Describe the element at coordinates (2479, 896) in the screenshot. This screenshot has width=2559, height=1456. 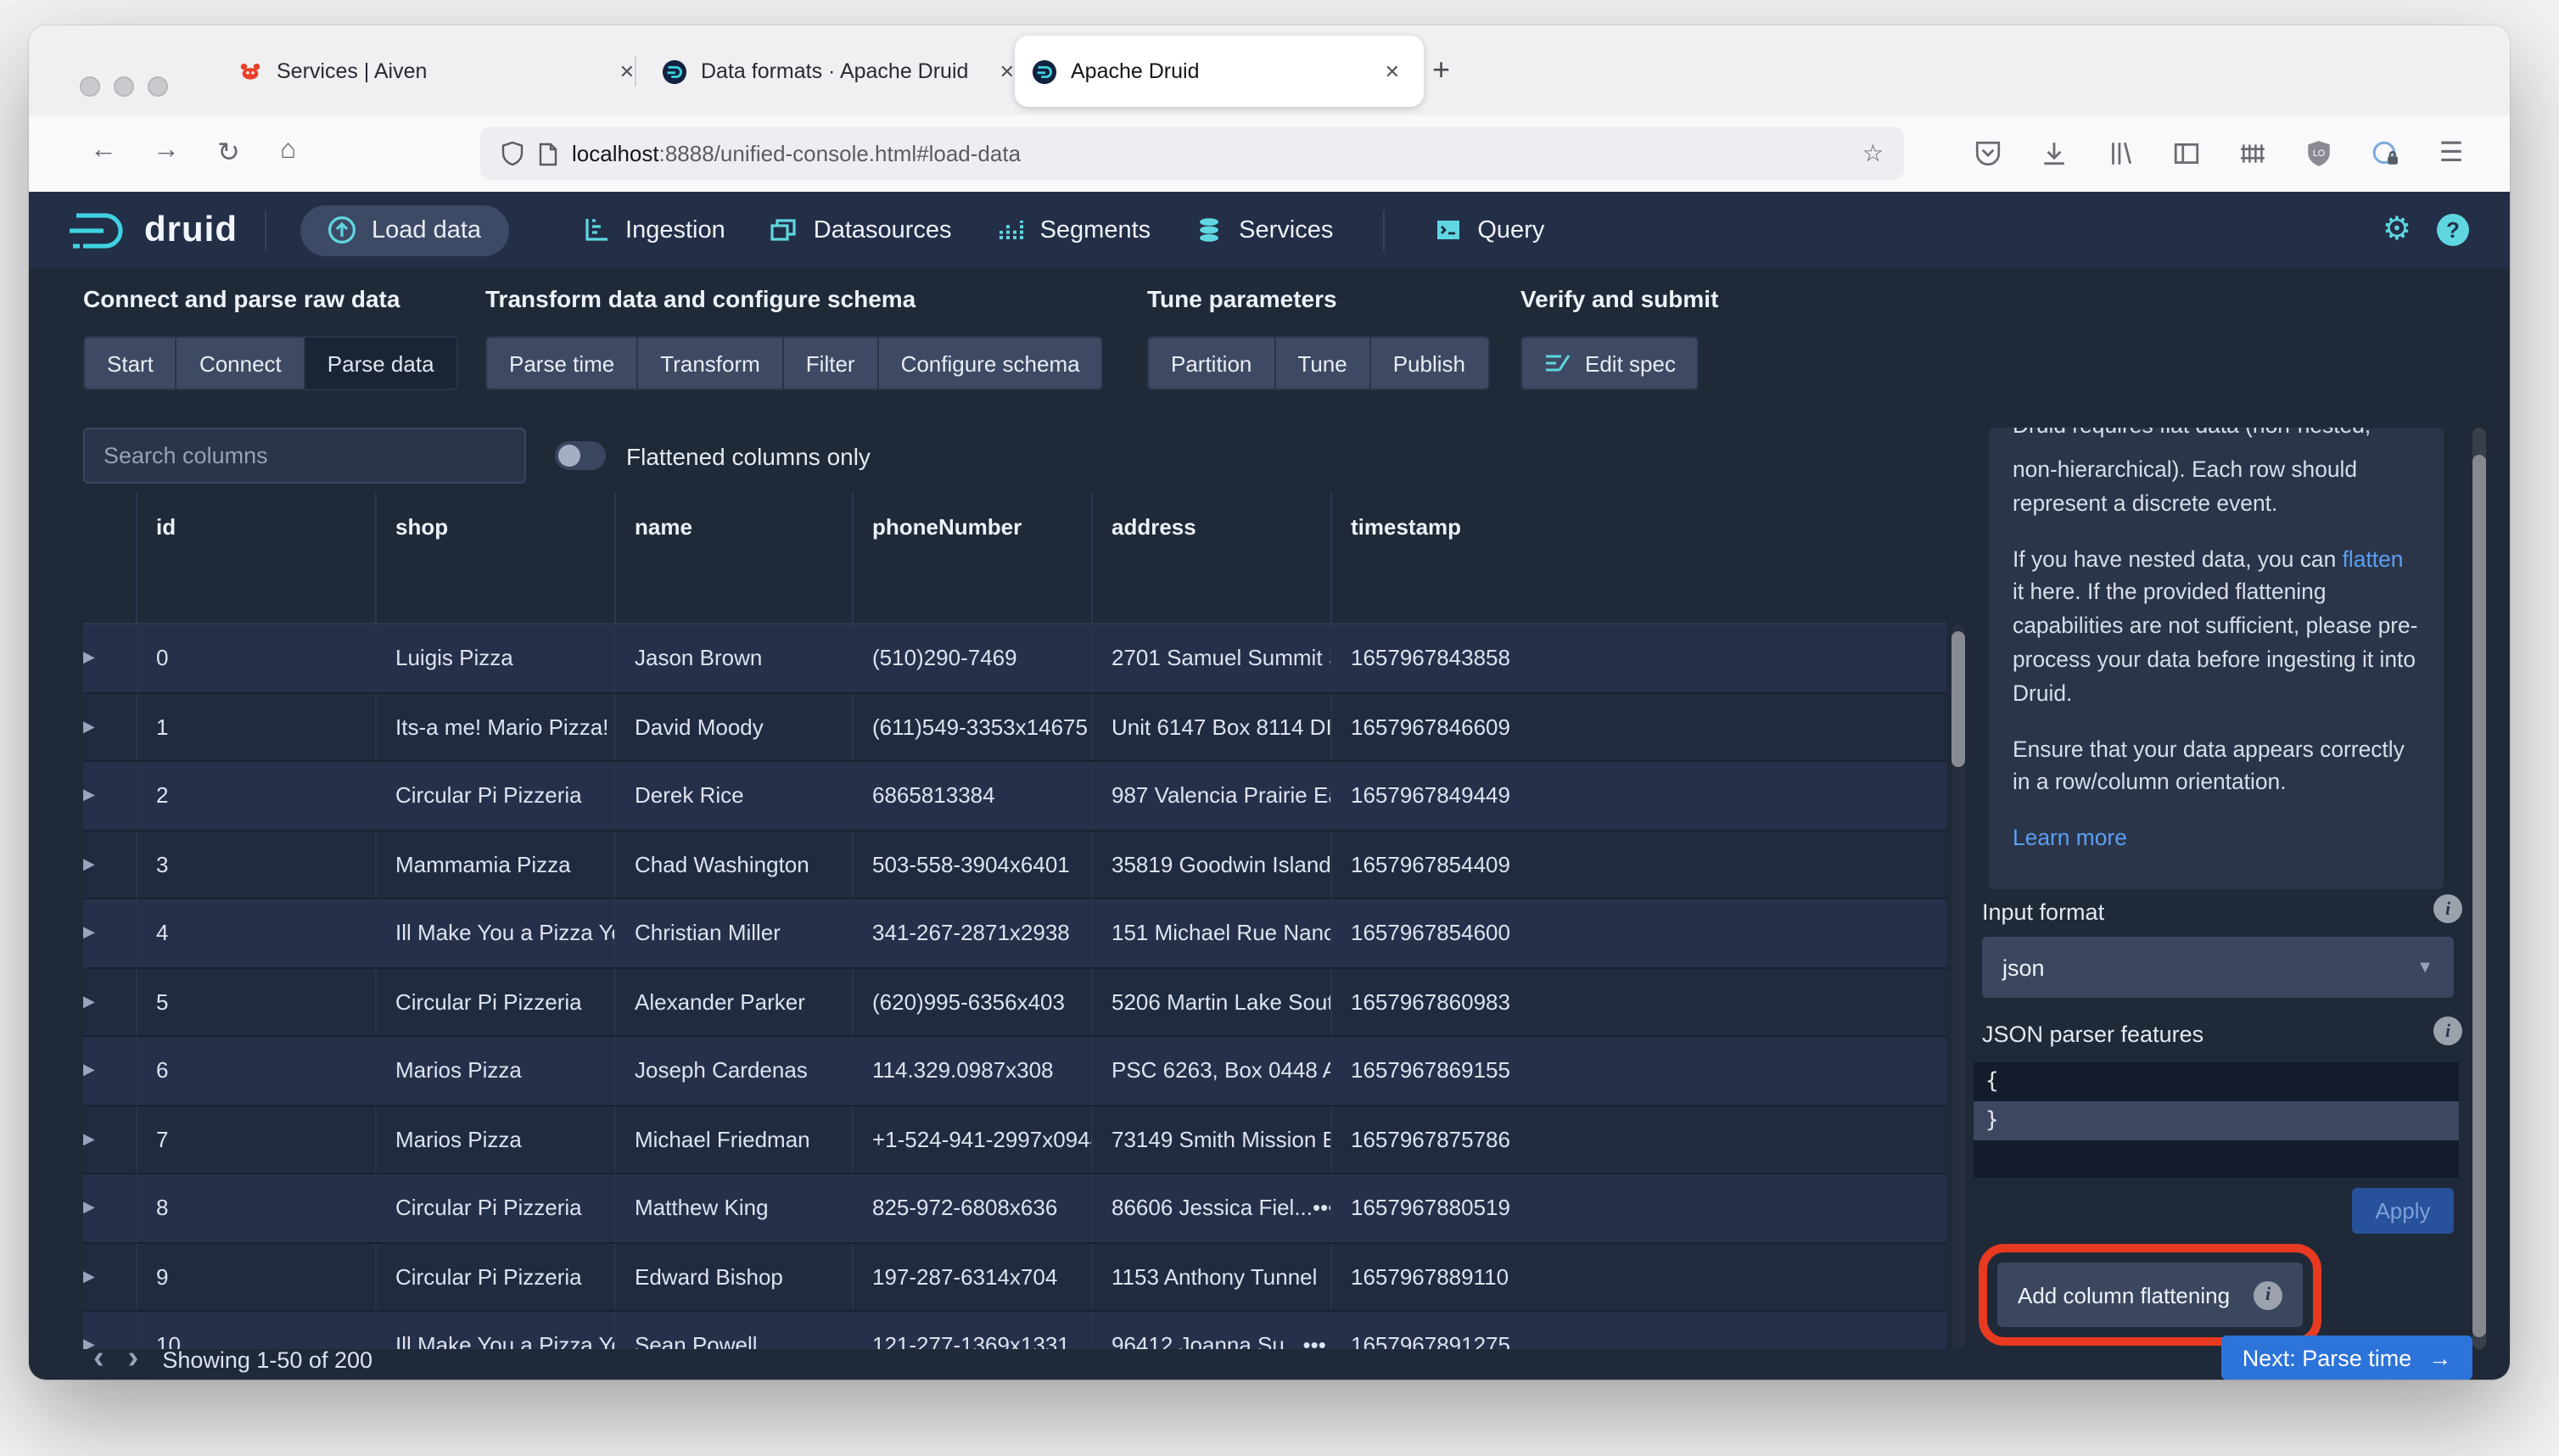
I see `panel-scrollbar-thumb` at that location.